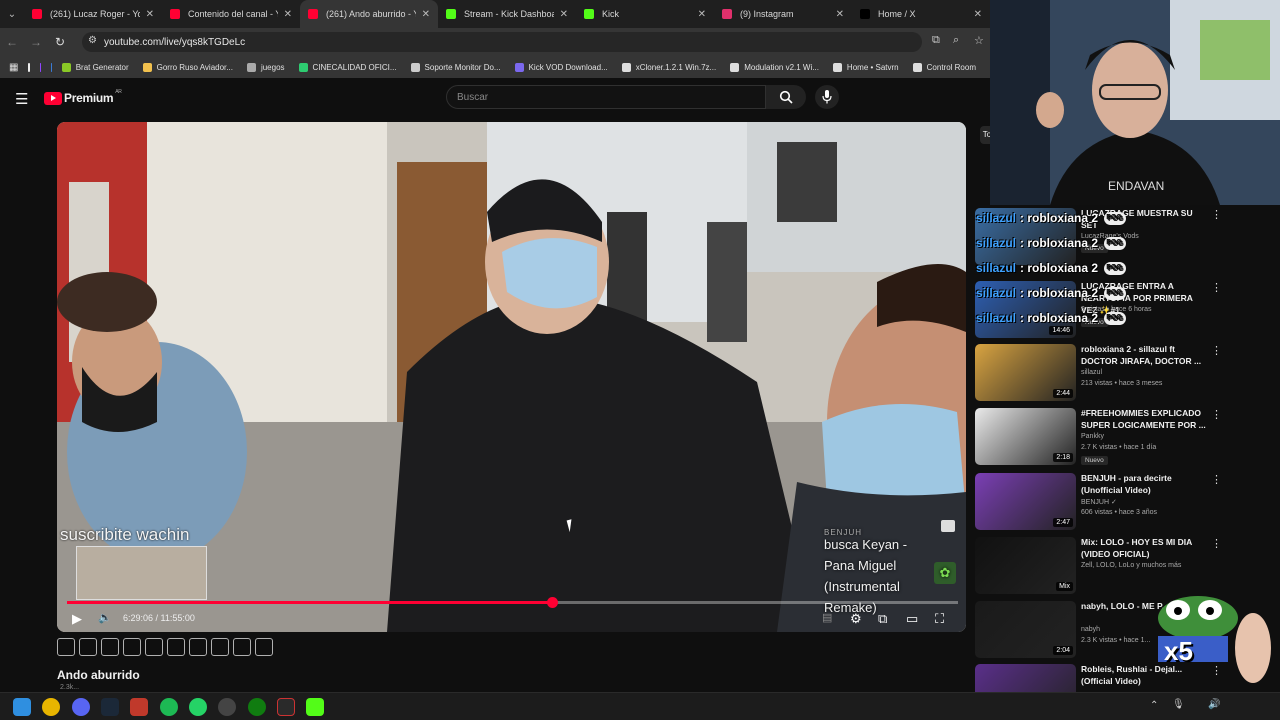  Describe the element at coordinates (141, 573) in the screenshot. I see `endcard-thumbnail` at that location.